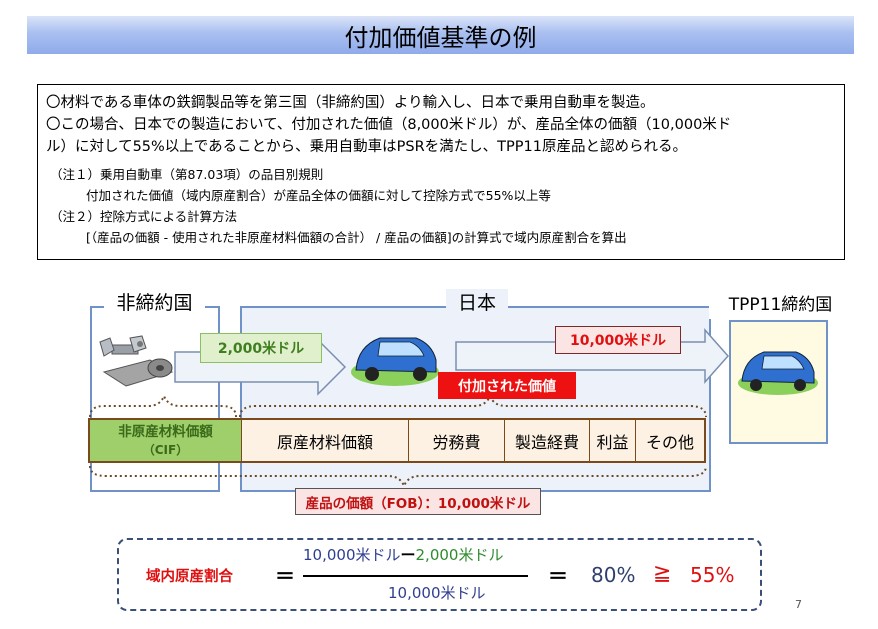 The height and width of the screenshot is (629, 878). I want to click on cost-originating-materials: 原産材料価額, so click(325, 440).